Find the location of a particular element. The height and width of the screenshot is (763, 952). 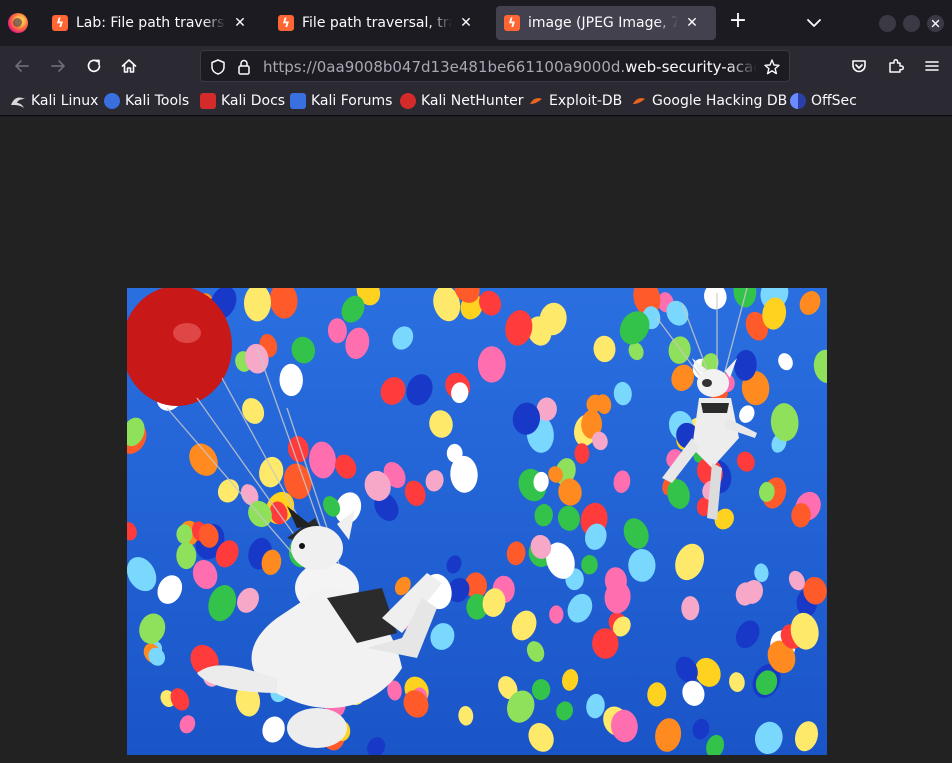

bookmark-kali-nethunter: Kali NetHunter is located at coordinates (461, 101).